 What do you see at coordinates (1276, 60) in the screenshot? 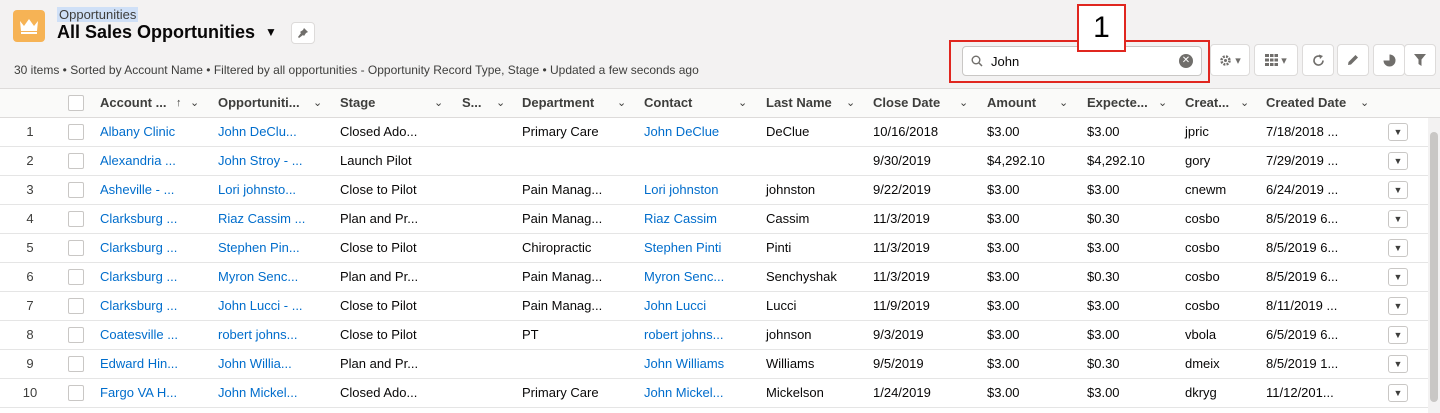
I see `display-as-button: ▾` at bounding box center [1276, 60].